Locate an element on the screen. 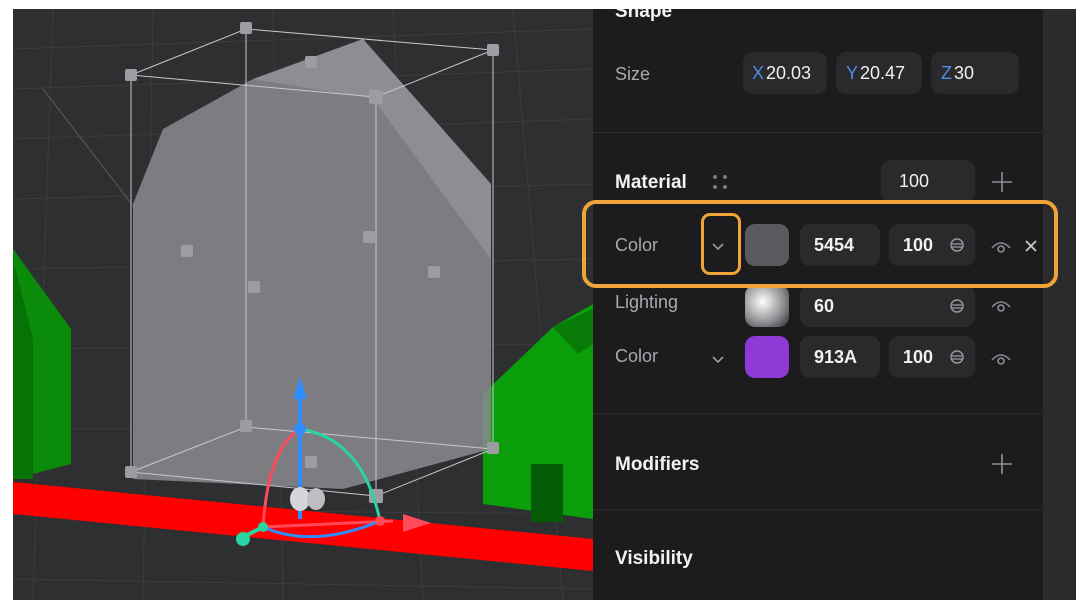  size-label: Size is located at coordinates (633, 74).